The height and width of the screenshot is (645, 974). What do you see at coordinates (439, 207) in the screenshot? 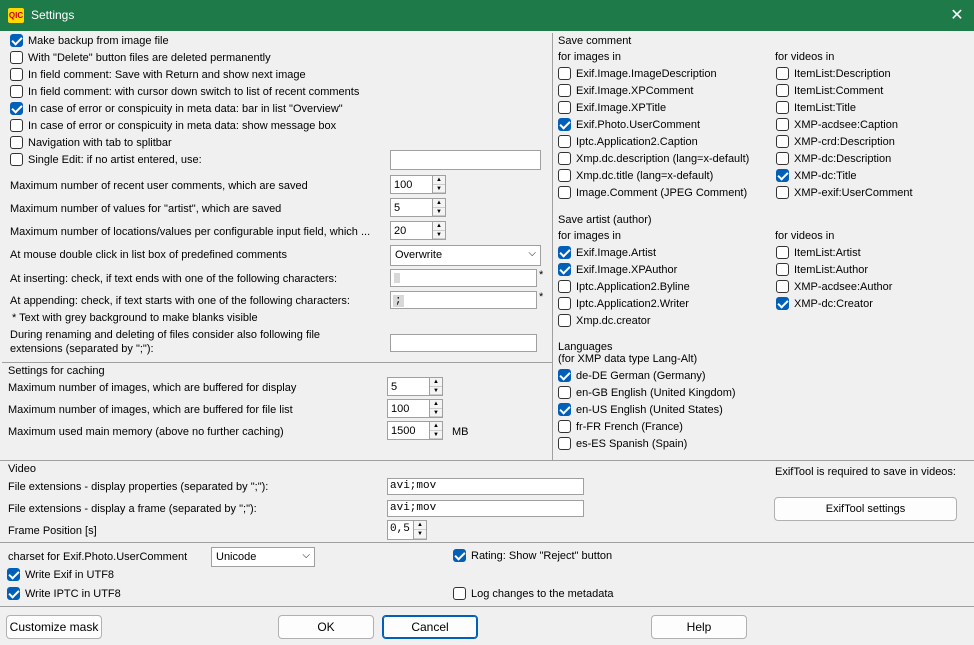
I see `max-artist-spinner: ▲ ▼` at bounding box center [439, 207].